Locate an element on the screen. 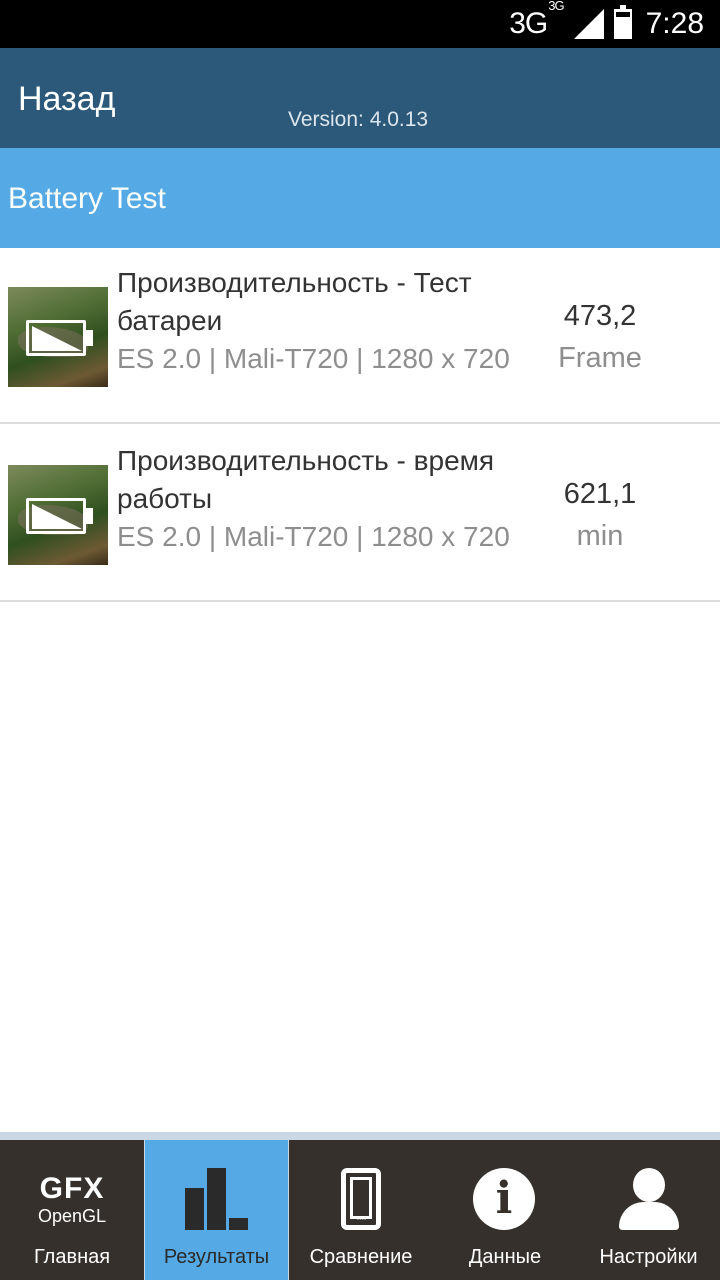 The image size is (720, 1280). nav-item-data: i Данные is located at coordinates (505, 1210).